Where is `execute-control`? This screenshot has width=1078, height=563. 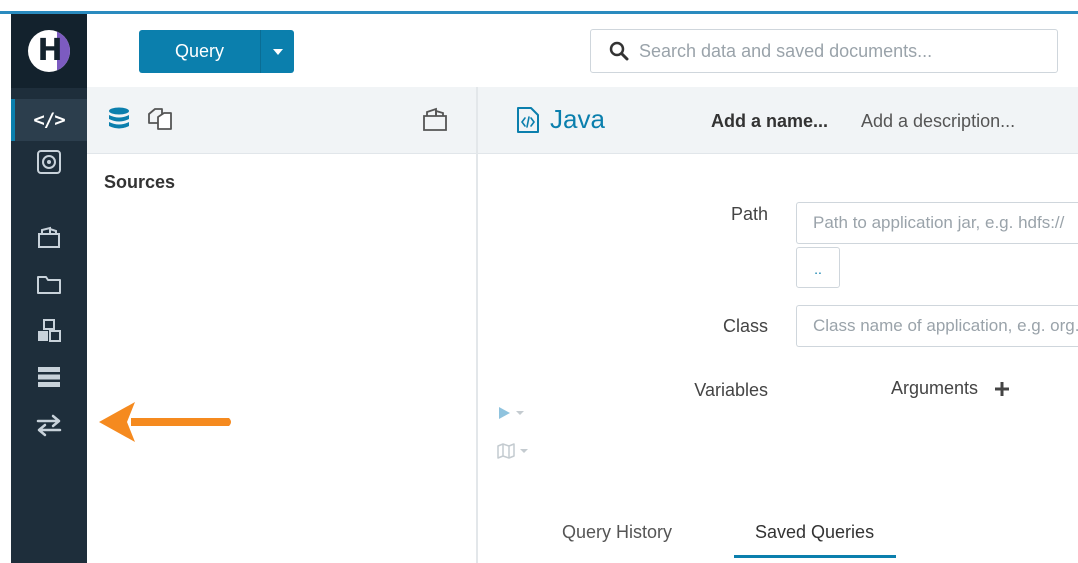 execute-control is located at coordinates (511, 413).